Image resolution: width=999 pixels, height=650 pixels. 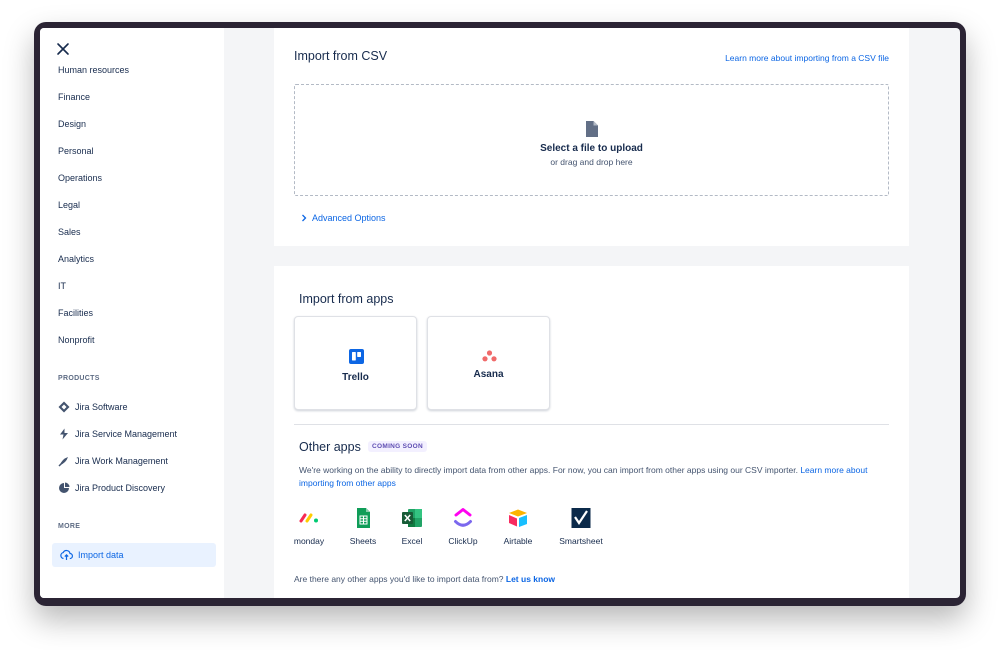 I want to click on advanced-options-label: Advanced Options, so click(x=349, y=218).